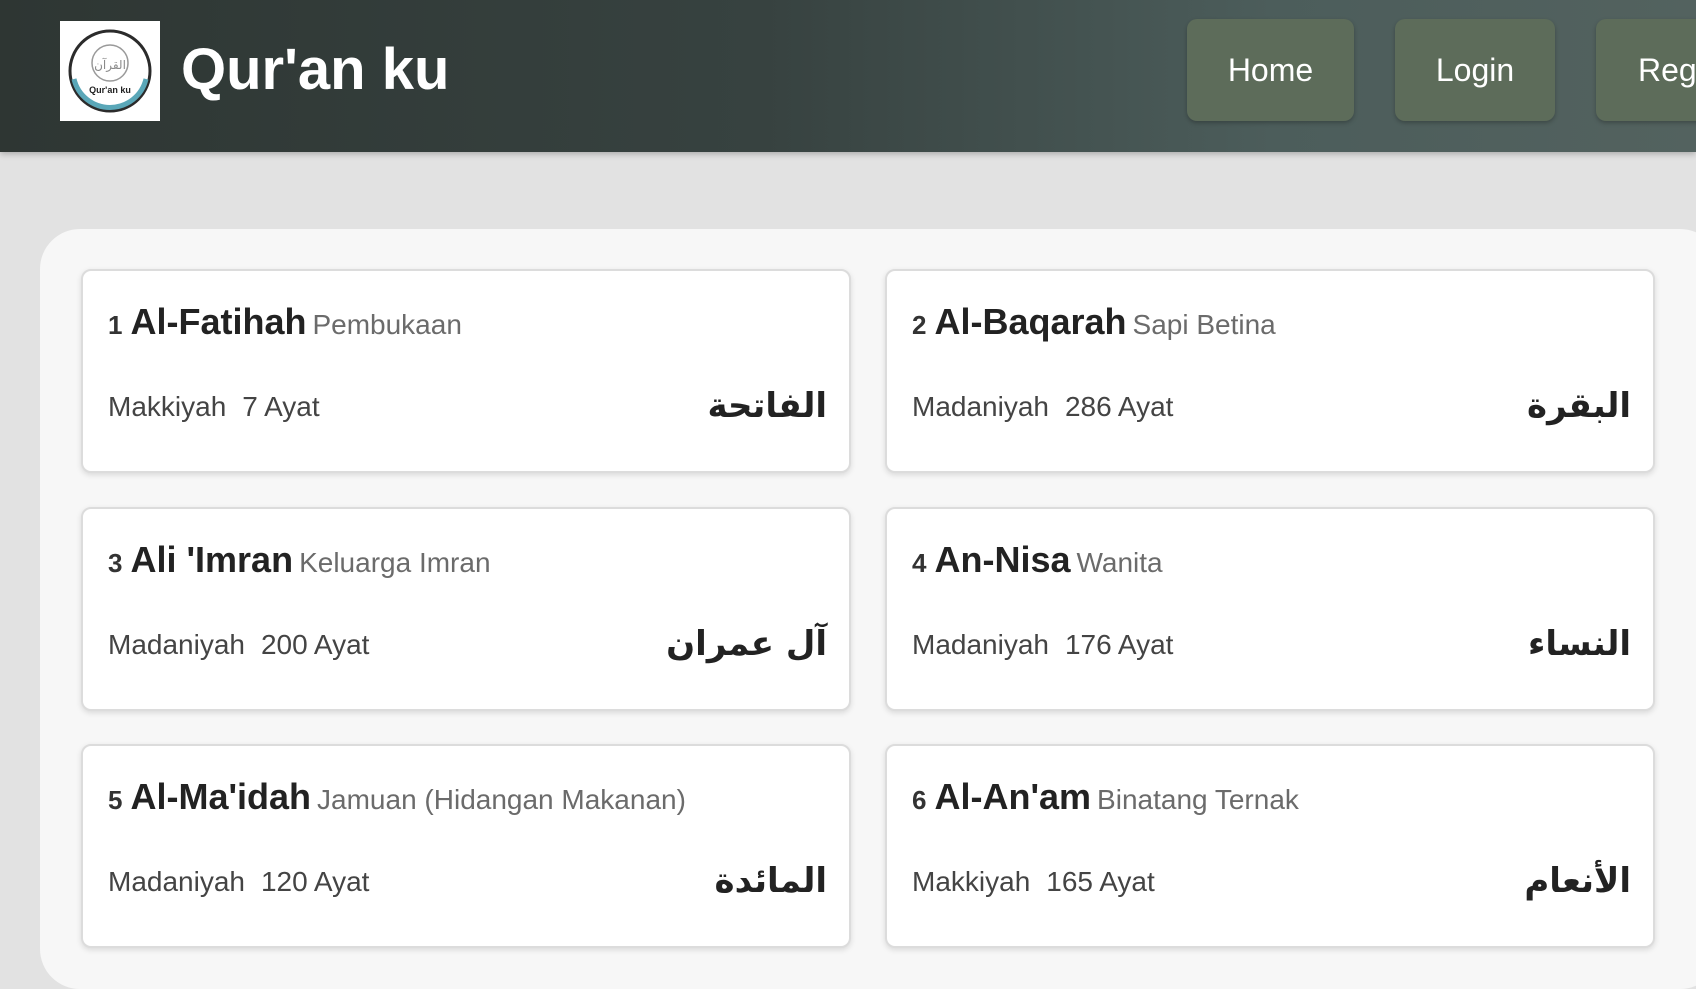 The image size is (1696, 989). Describe the element at coordinates (1270, 70) in the screenshot. I see `nav-home-button: Home` at that location.